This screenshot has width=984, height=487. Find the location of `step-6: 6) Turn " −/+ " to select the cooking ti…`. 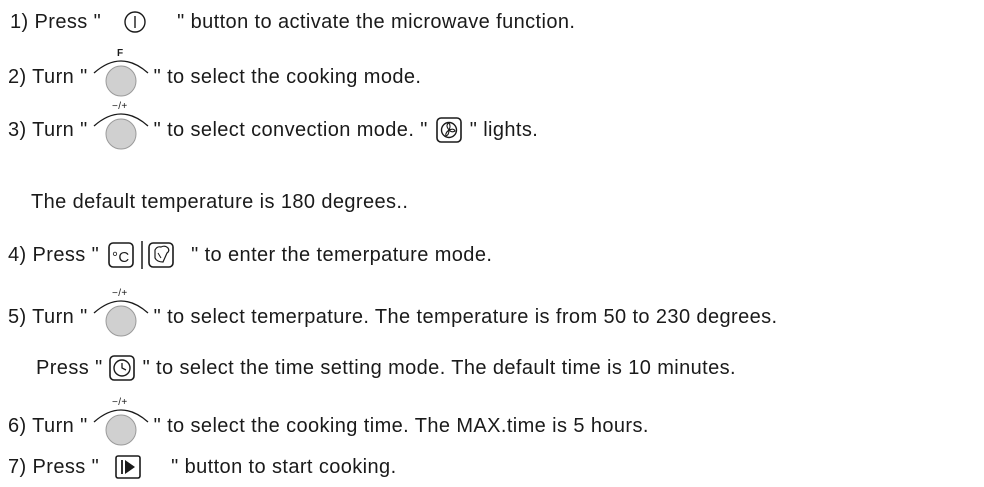

step-6: 6) Turn " −/+ " to select the cooking ti… is located at coordinates (324, 421).